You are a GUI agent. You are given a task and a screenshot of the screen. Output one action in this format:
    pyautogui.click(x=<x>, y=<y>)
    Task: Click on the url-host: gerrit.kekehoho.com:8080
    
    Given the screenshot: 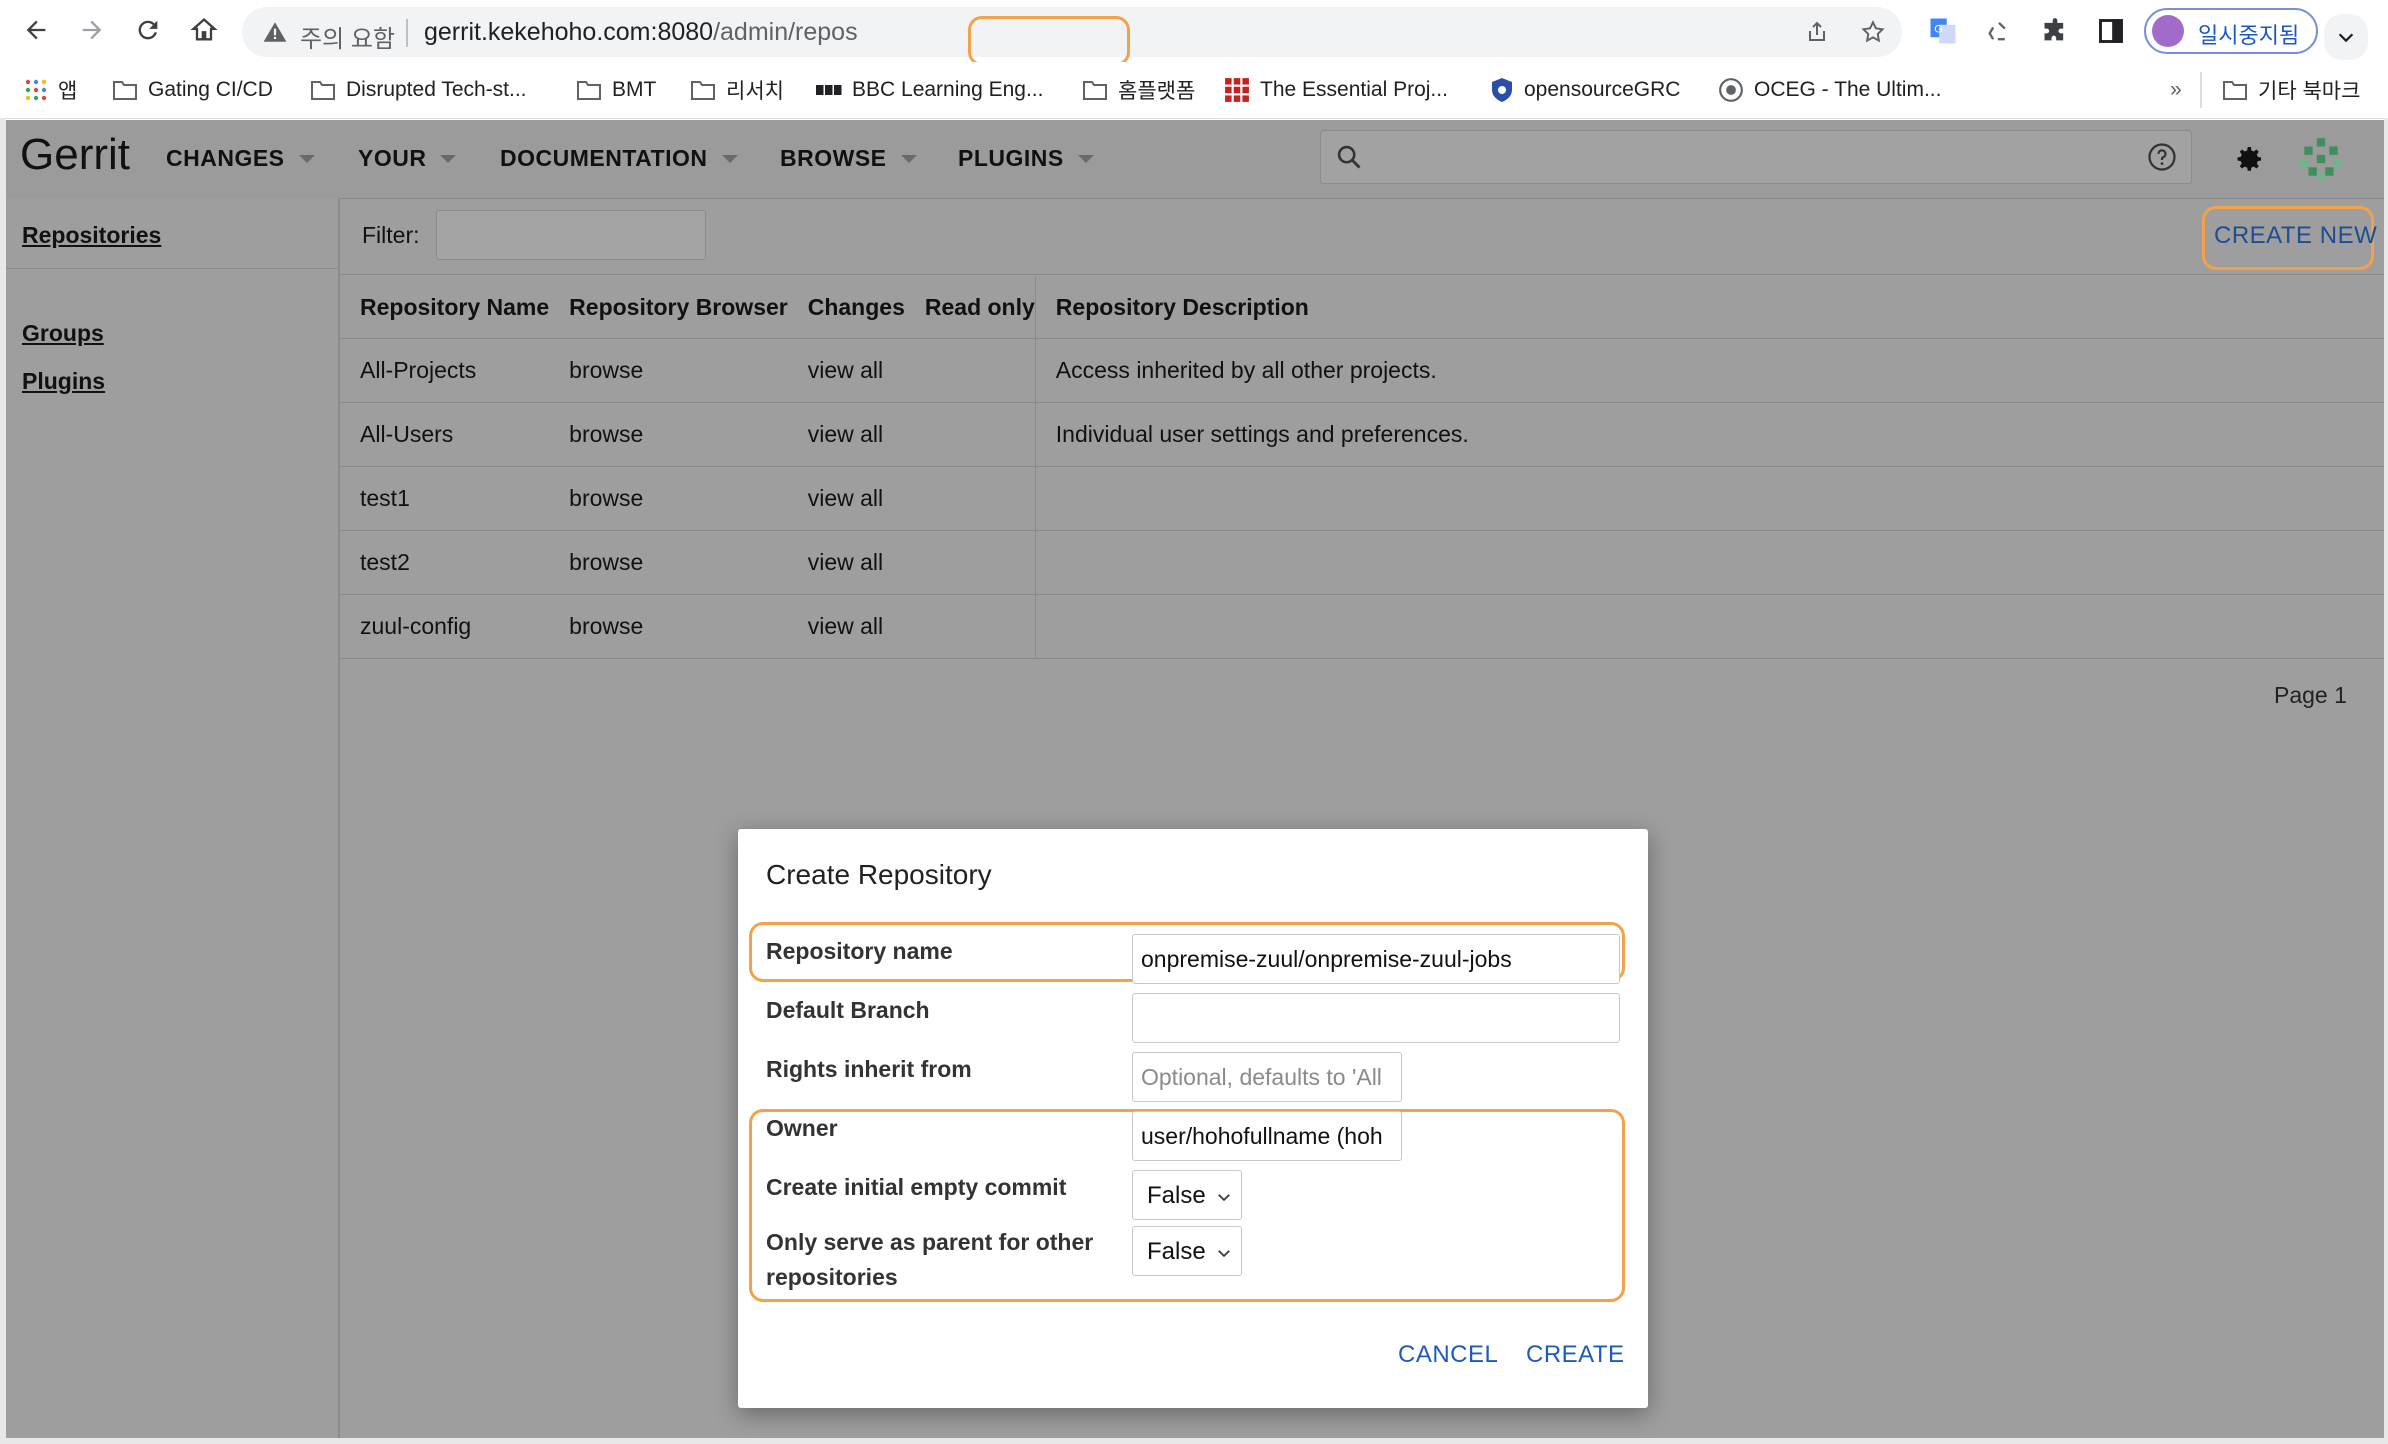 What is the action you would take?
    pyautogui.click(x=569, y=32)
    